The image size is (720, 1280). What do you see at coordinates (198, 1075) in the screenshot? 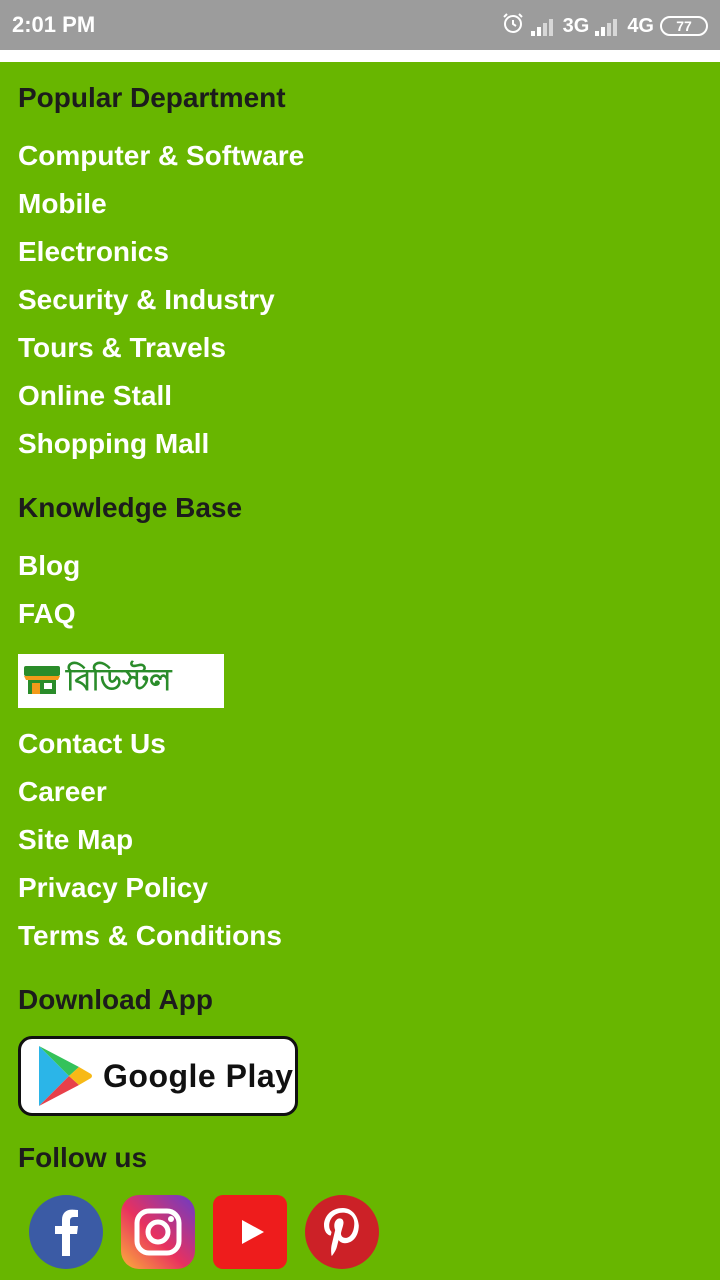
I see `google-play-label: Google Play` at bounding box center [198, 1075].